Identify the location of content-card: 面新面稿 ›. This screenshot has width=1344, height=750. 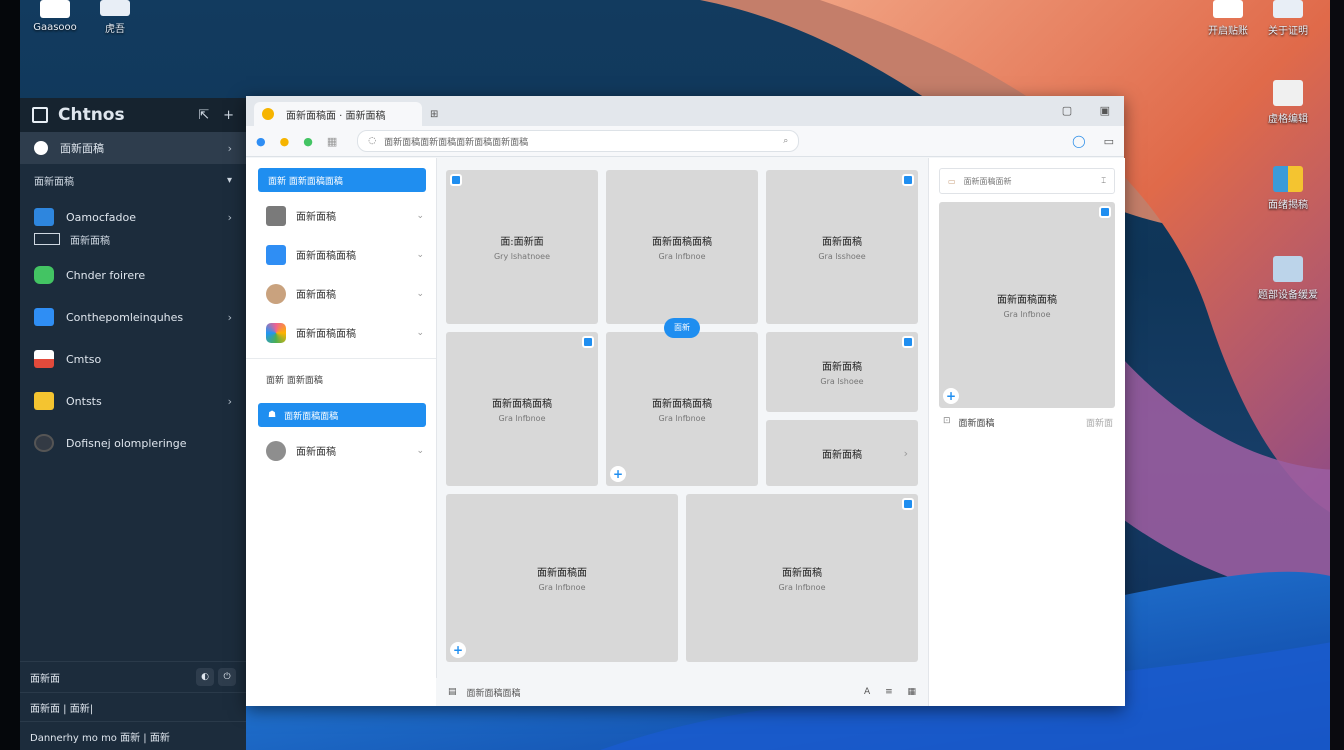
(842, 453).